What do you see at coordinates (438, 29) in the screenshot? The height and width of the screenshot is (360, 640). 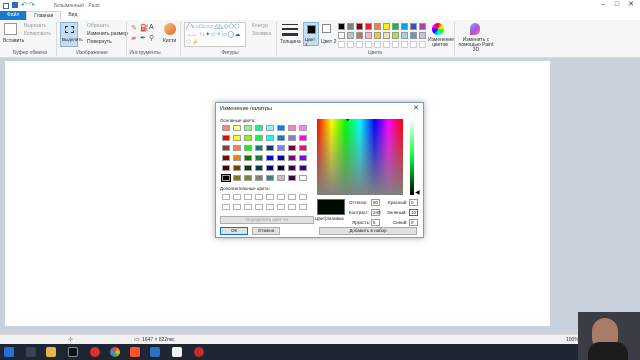 I see `edit-colors-icon` at bounding box center [438, 29].